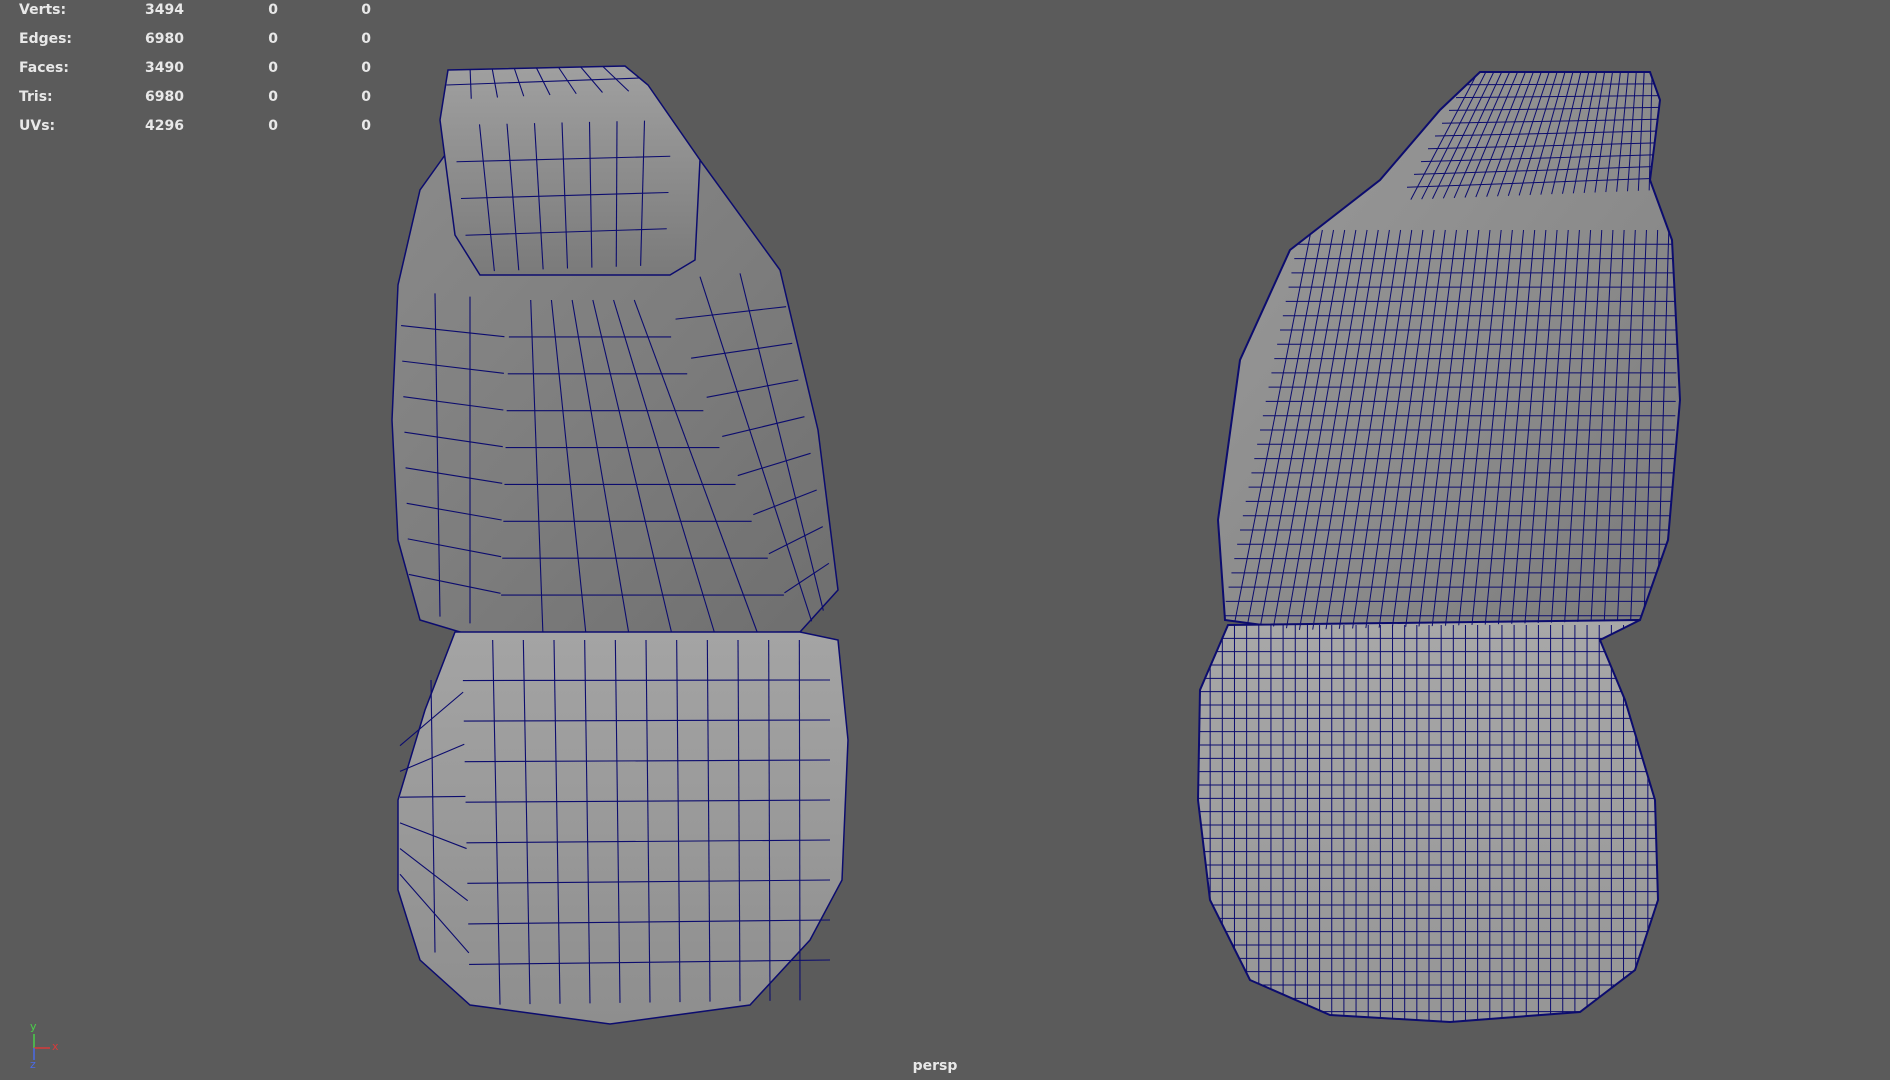 This screenshot has height=1080, width=1890. I want to click on z-axis-label: z, so click(33, 1064).